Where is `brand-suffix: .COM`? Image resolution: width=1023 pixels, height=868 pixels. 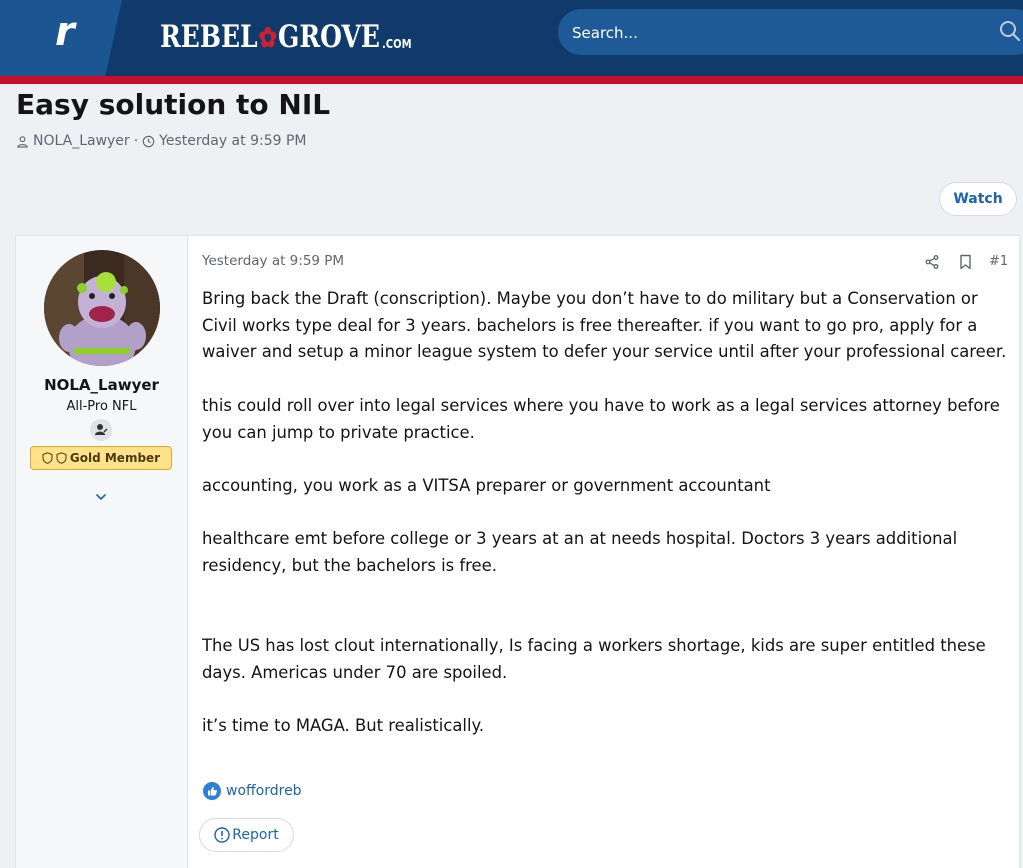
brand-suffix: .COM is located at coordinates (396, 45).